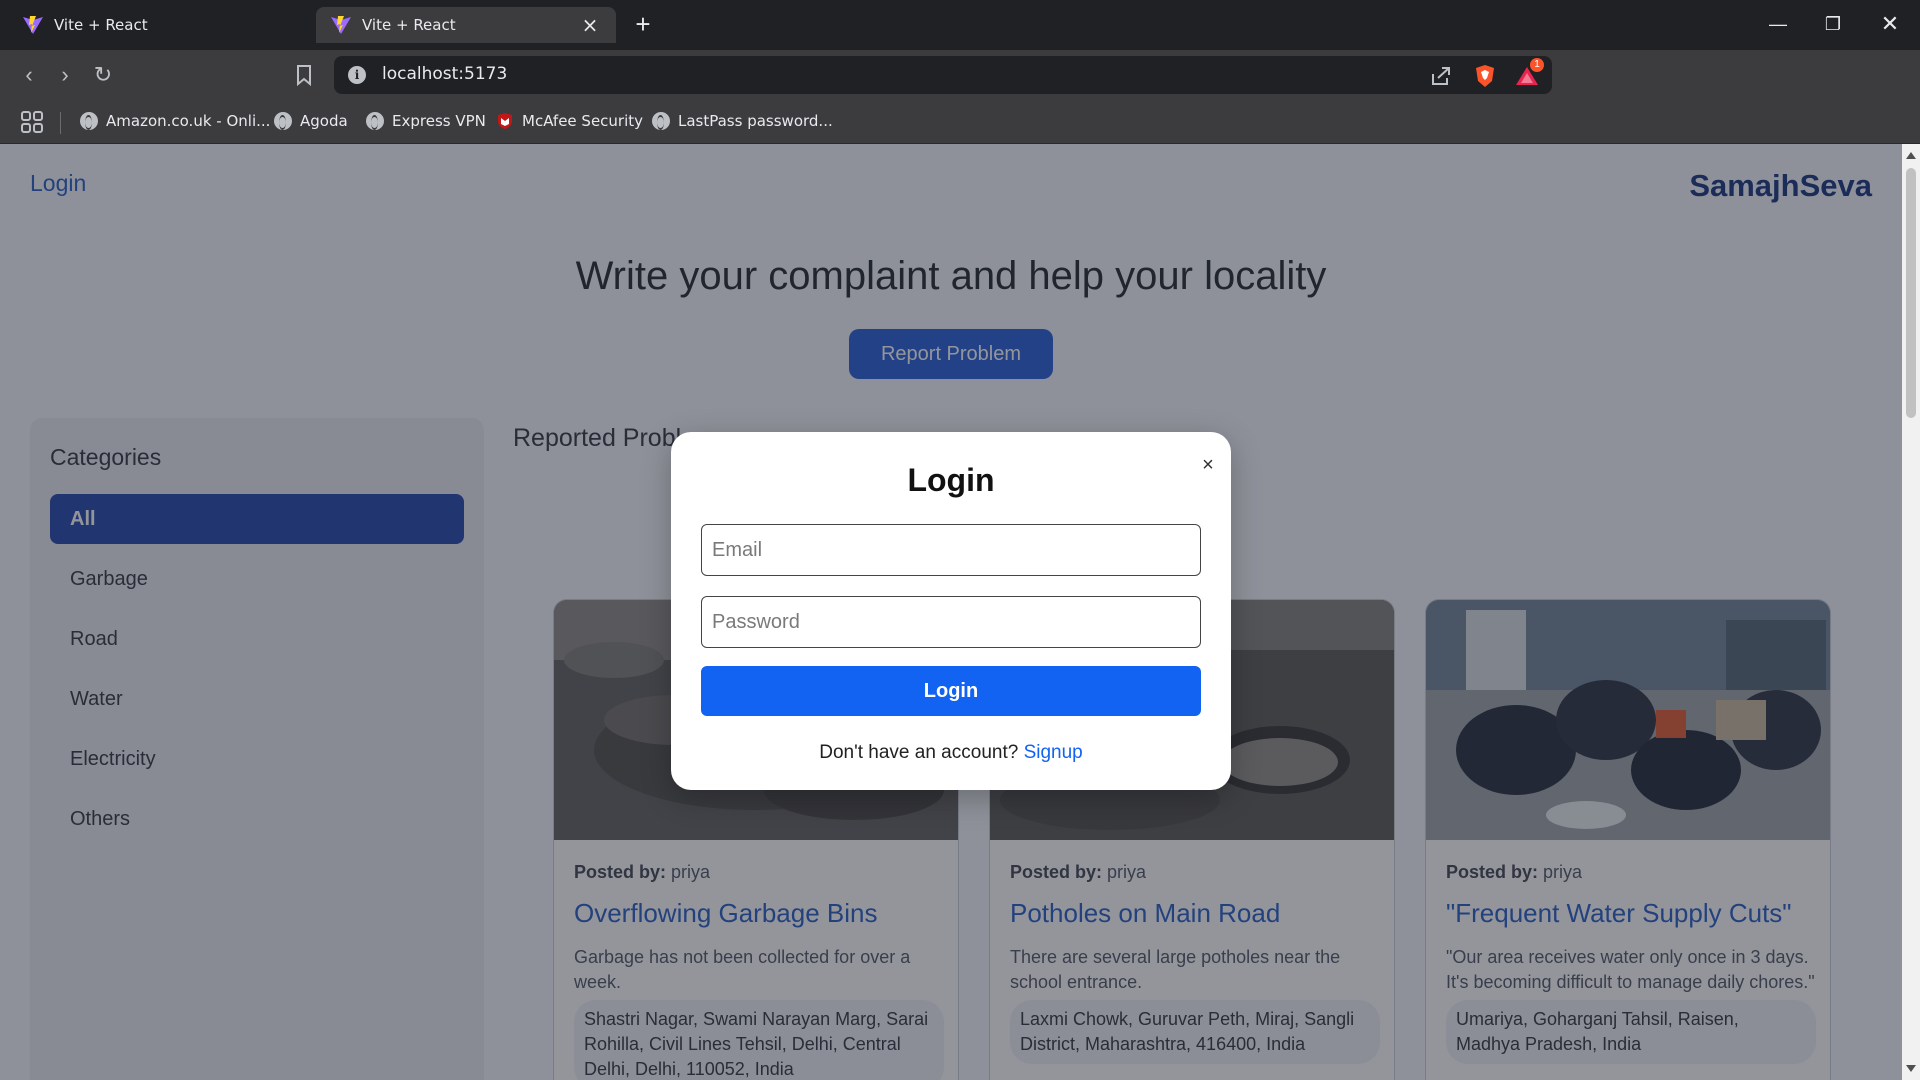  I want to click on minimize-icon: —, so click(1778, 24).